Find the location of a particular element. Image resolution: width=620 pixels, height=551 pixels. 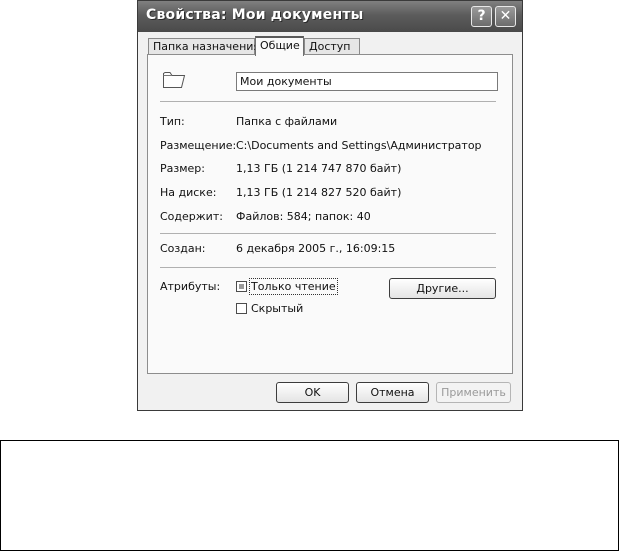

contains-value: Файлов: 584; папок: 40 is located at coordinates (303, 216).